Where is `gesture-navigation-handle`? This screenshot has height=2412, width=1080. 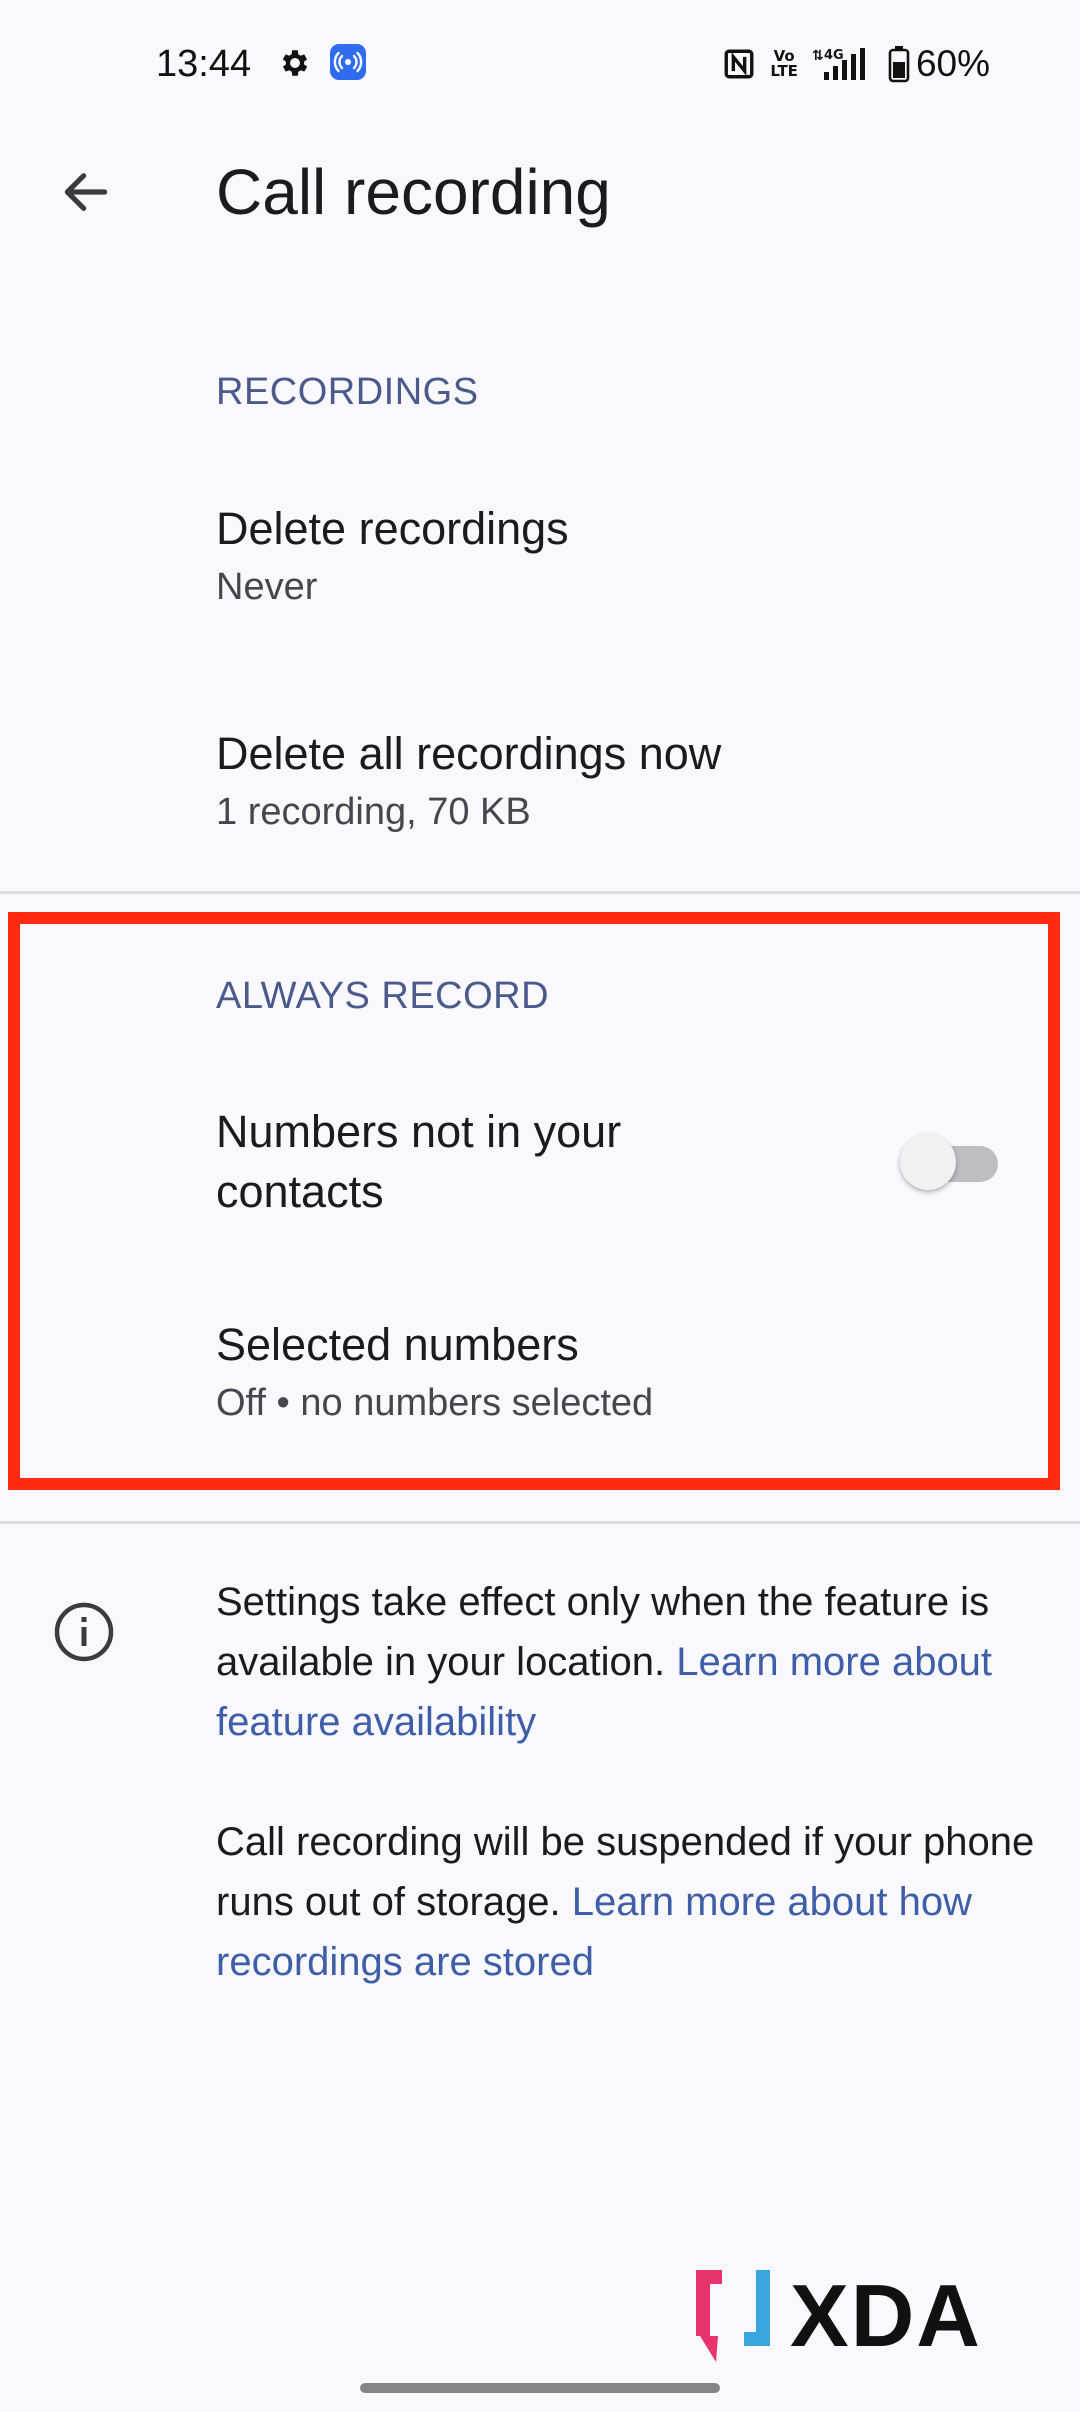 gesture-navigation-handle is located at coordinates (540, 2388).